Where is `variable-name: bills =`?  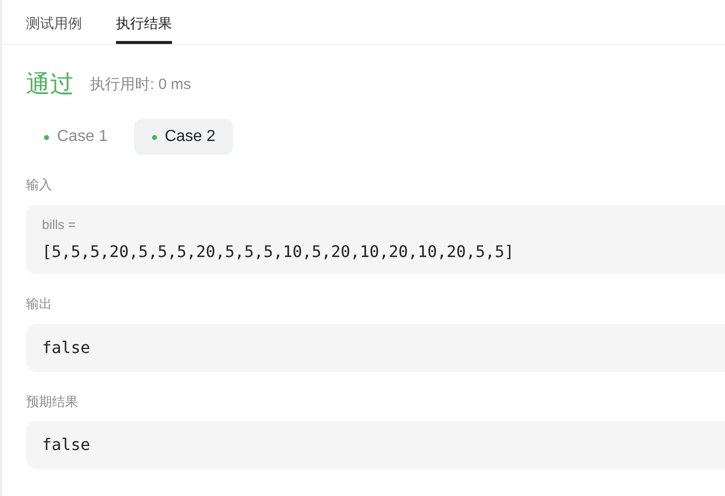
variable-name: bills = is located at coordinates (59, 225).